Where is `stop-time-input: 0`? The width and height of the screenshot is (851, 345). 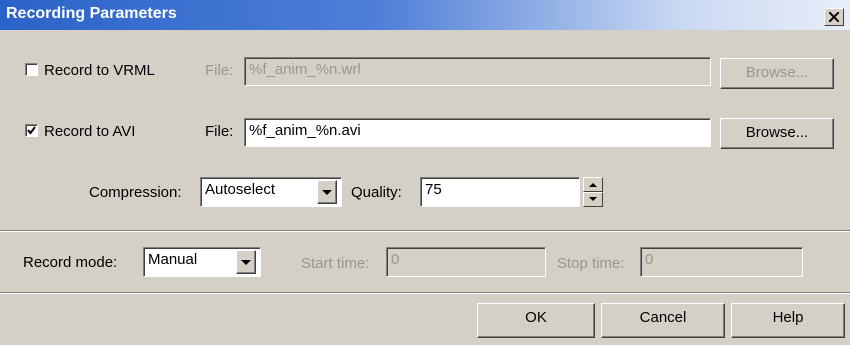 stop-time-input: 0 is located at coordinates (721, 262).